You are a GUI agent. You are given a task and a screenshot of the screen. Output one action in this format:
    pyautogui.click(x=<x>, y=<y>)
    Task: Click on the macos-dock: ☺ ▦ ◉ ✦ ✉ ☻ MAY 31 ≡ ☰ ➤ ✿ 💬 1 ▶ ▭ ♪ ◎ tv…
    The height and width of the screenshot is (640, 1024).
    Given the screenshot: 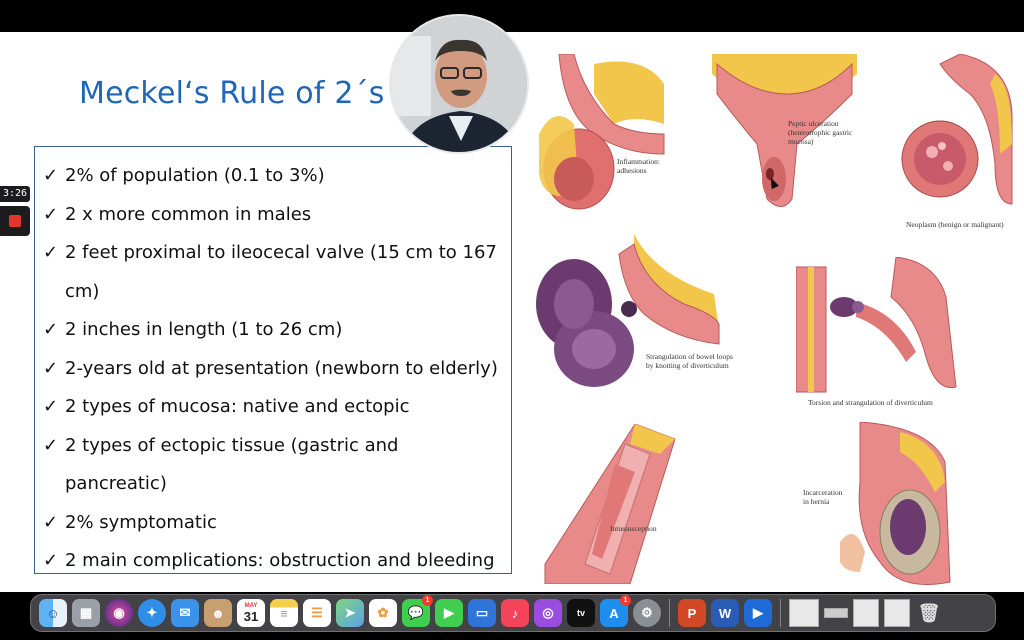 What is the action you would take?
    pyautogui.click(x=513, y=613)
    